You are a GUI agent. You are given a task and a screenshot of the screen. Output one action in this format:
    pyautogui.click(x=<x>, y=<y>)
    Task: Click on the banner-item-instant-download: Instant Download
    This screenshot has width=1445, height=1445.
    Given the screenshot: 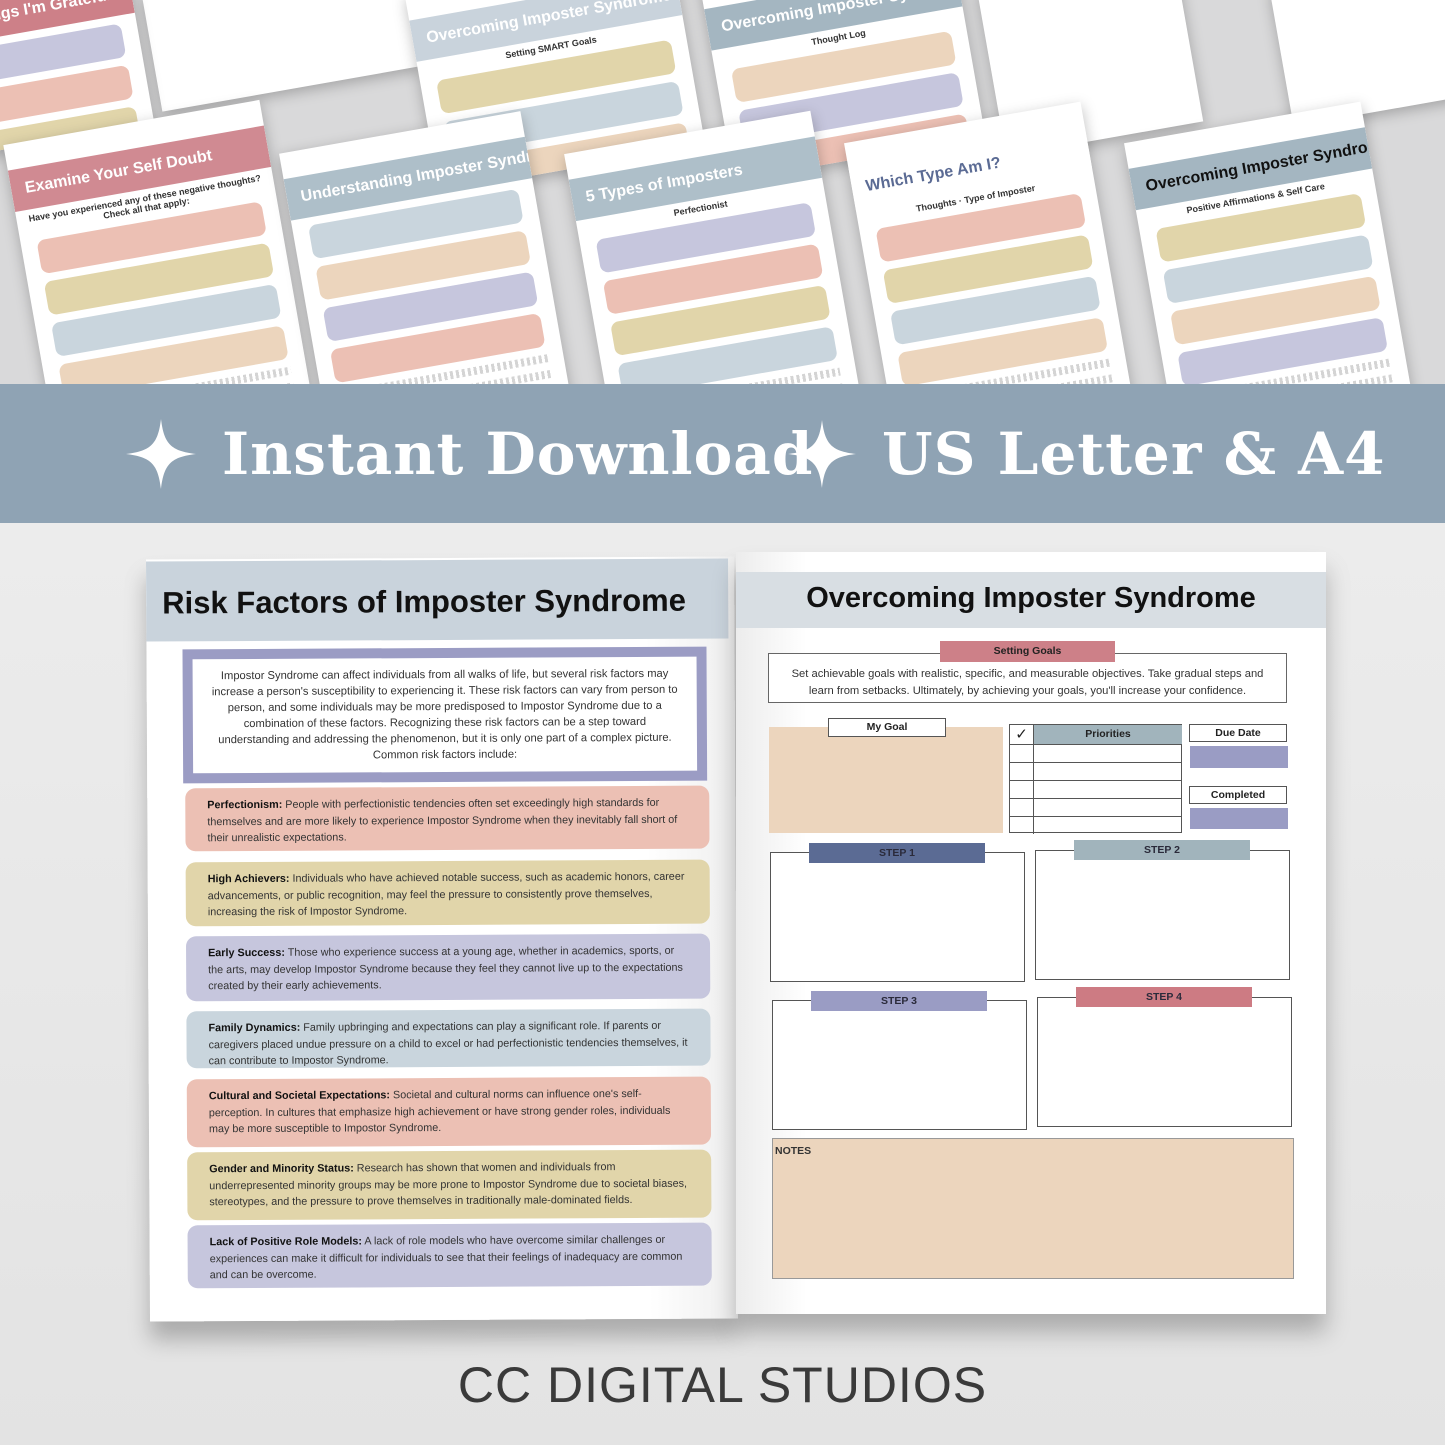 What is the action you would take?
    pyautogui.click(x=469, y=453)
    